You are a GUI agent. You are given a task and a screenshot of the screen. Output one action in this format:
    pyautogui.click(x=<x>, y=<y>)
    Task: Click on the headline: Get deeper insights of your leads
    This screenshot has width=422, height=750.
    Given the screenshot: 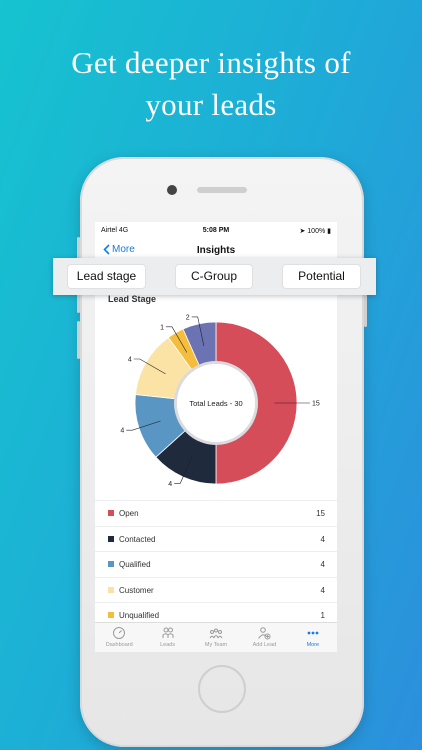 What is the action you would take?
    pyautogui.click(x=211, y=84)
    